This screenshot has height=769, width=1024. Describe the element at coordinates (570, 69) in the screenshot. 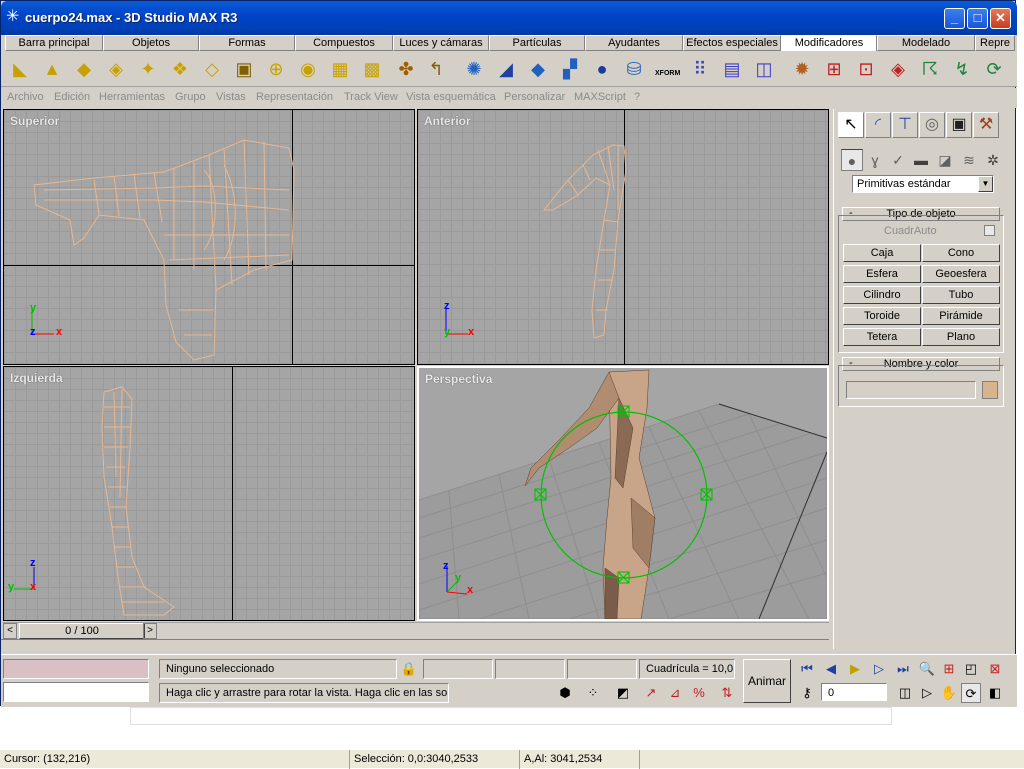

I see `lathe-button: ▞` at that location.